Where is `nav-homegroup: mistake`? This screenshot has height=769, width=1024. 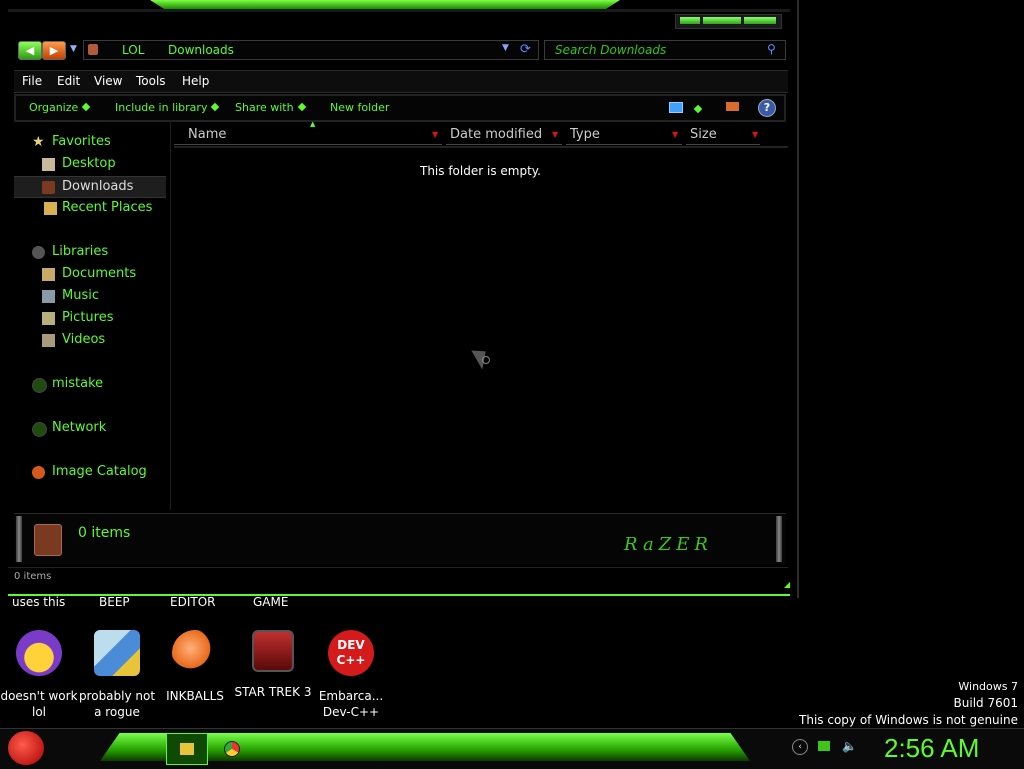 nav-homegroup: mistake is located at coordinates (90, 384).